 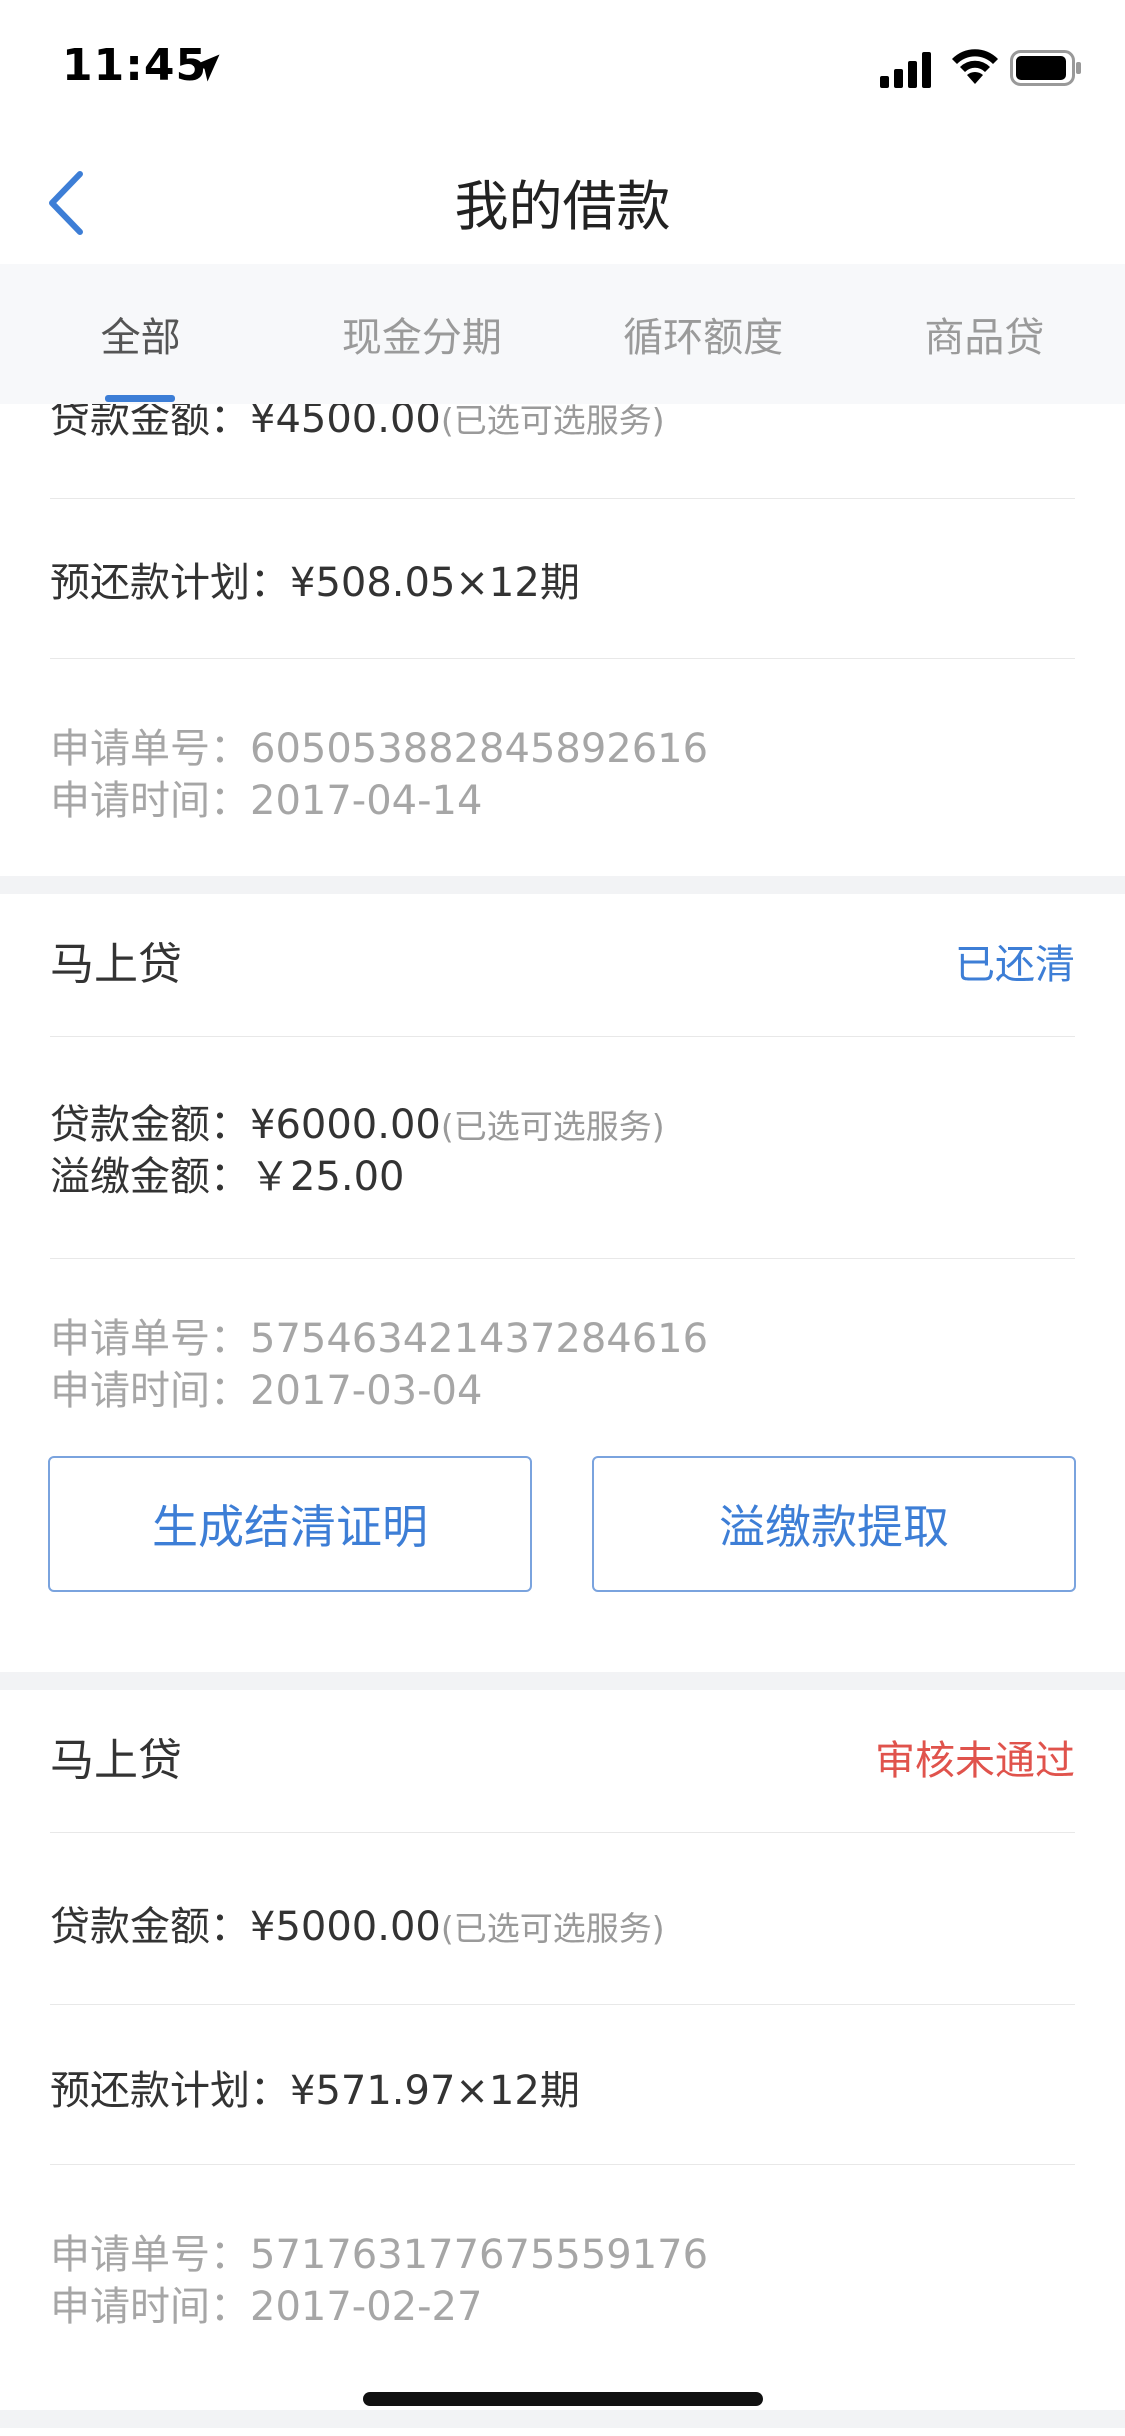 What do you see at coordinates (984, 334) in the screenshot?
I see `tab-product-loan: 商品贷` at bounding box center [984, 334].